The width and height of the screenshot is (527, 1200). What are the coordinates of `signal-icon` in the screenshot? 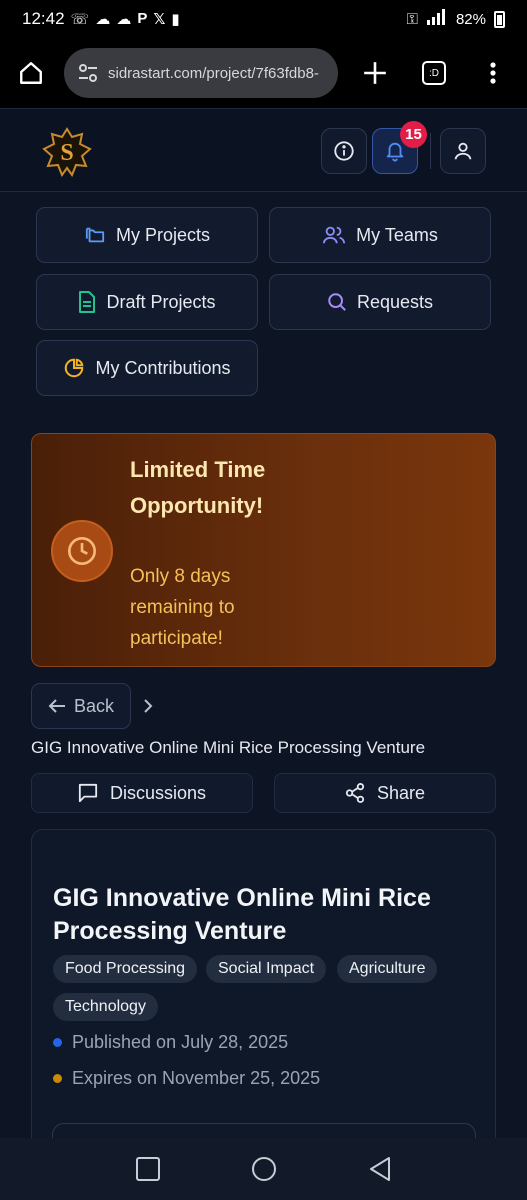 It's located at (437, 19).